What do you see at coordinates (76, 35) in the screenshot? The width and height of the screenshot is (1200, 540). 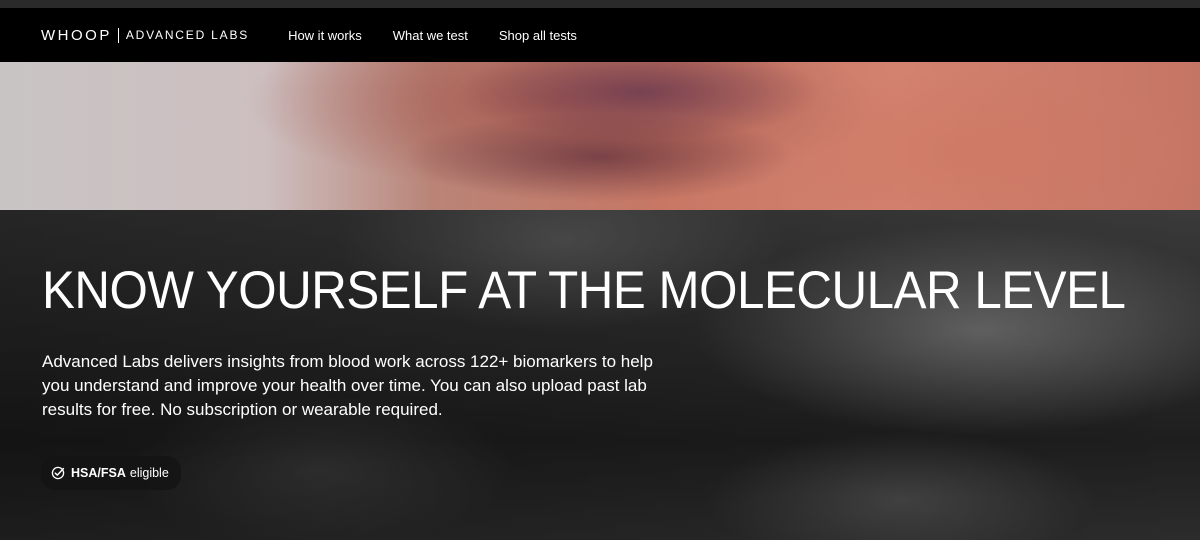 I see `whoop-logo: WHOOP` at bounding box center [76, 35].